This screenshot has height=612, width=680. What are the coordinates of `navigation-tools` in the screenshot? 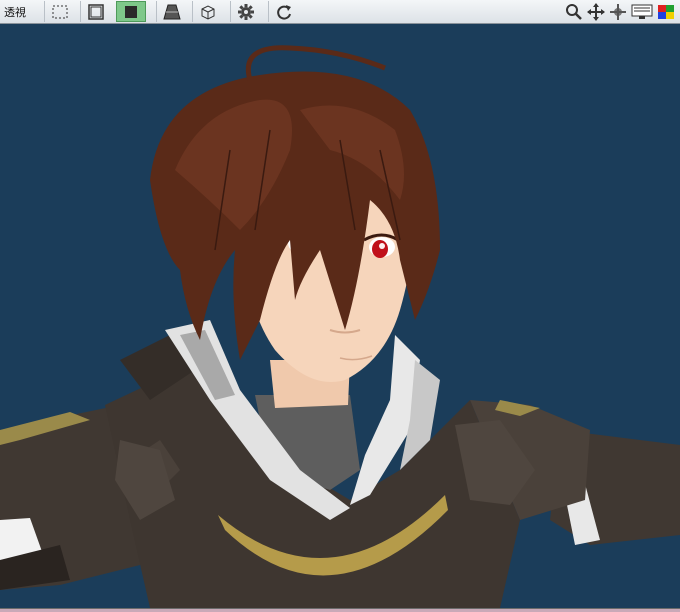 It's located at (620, 12).